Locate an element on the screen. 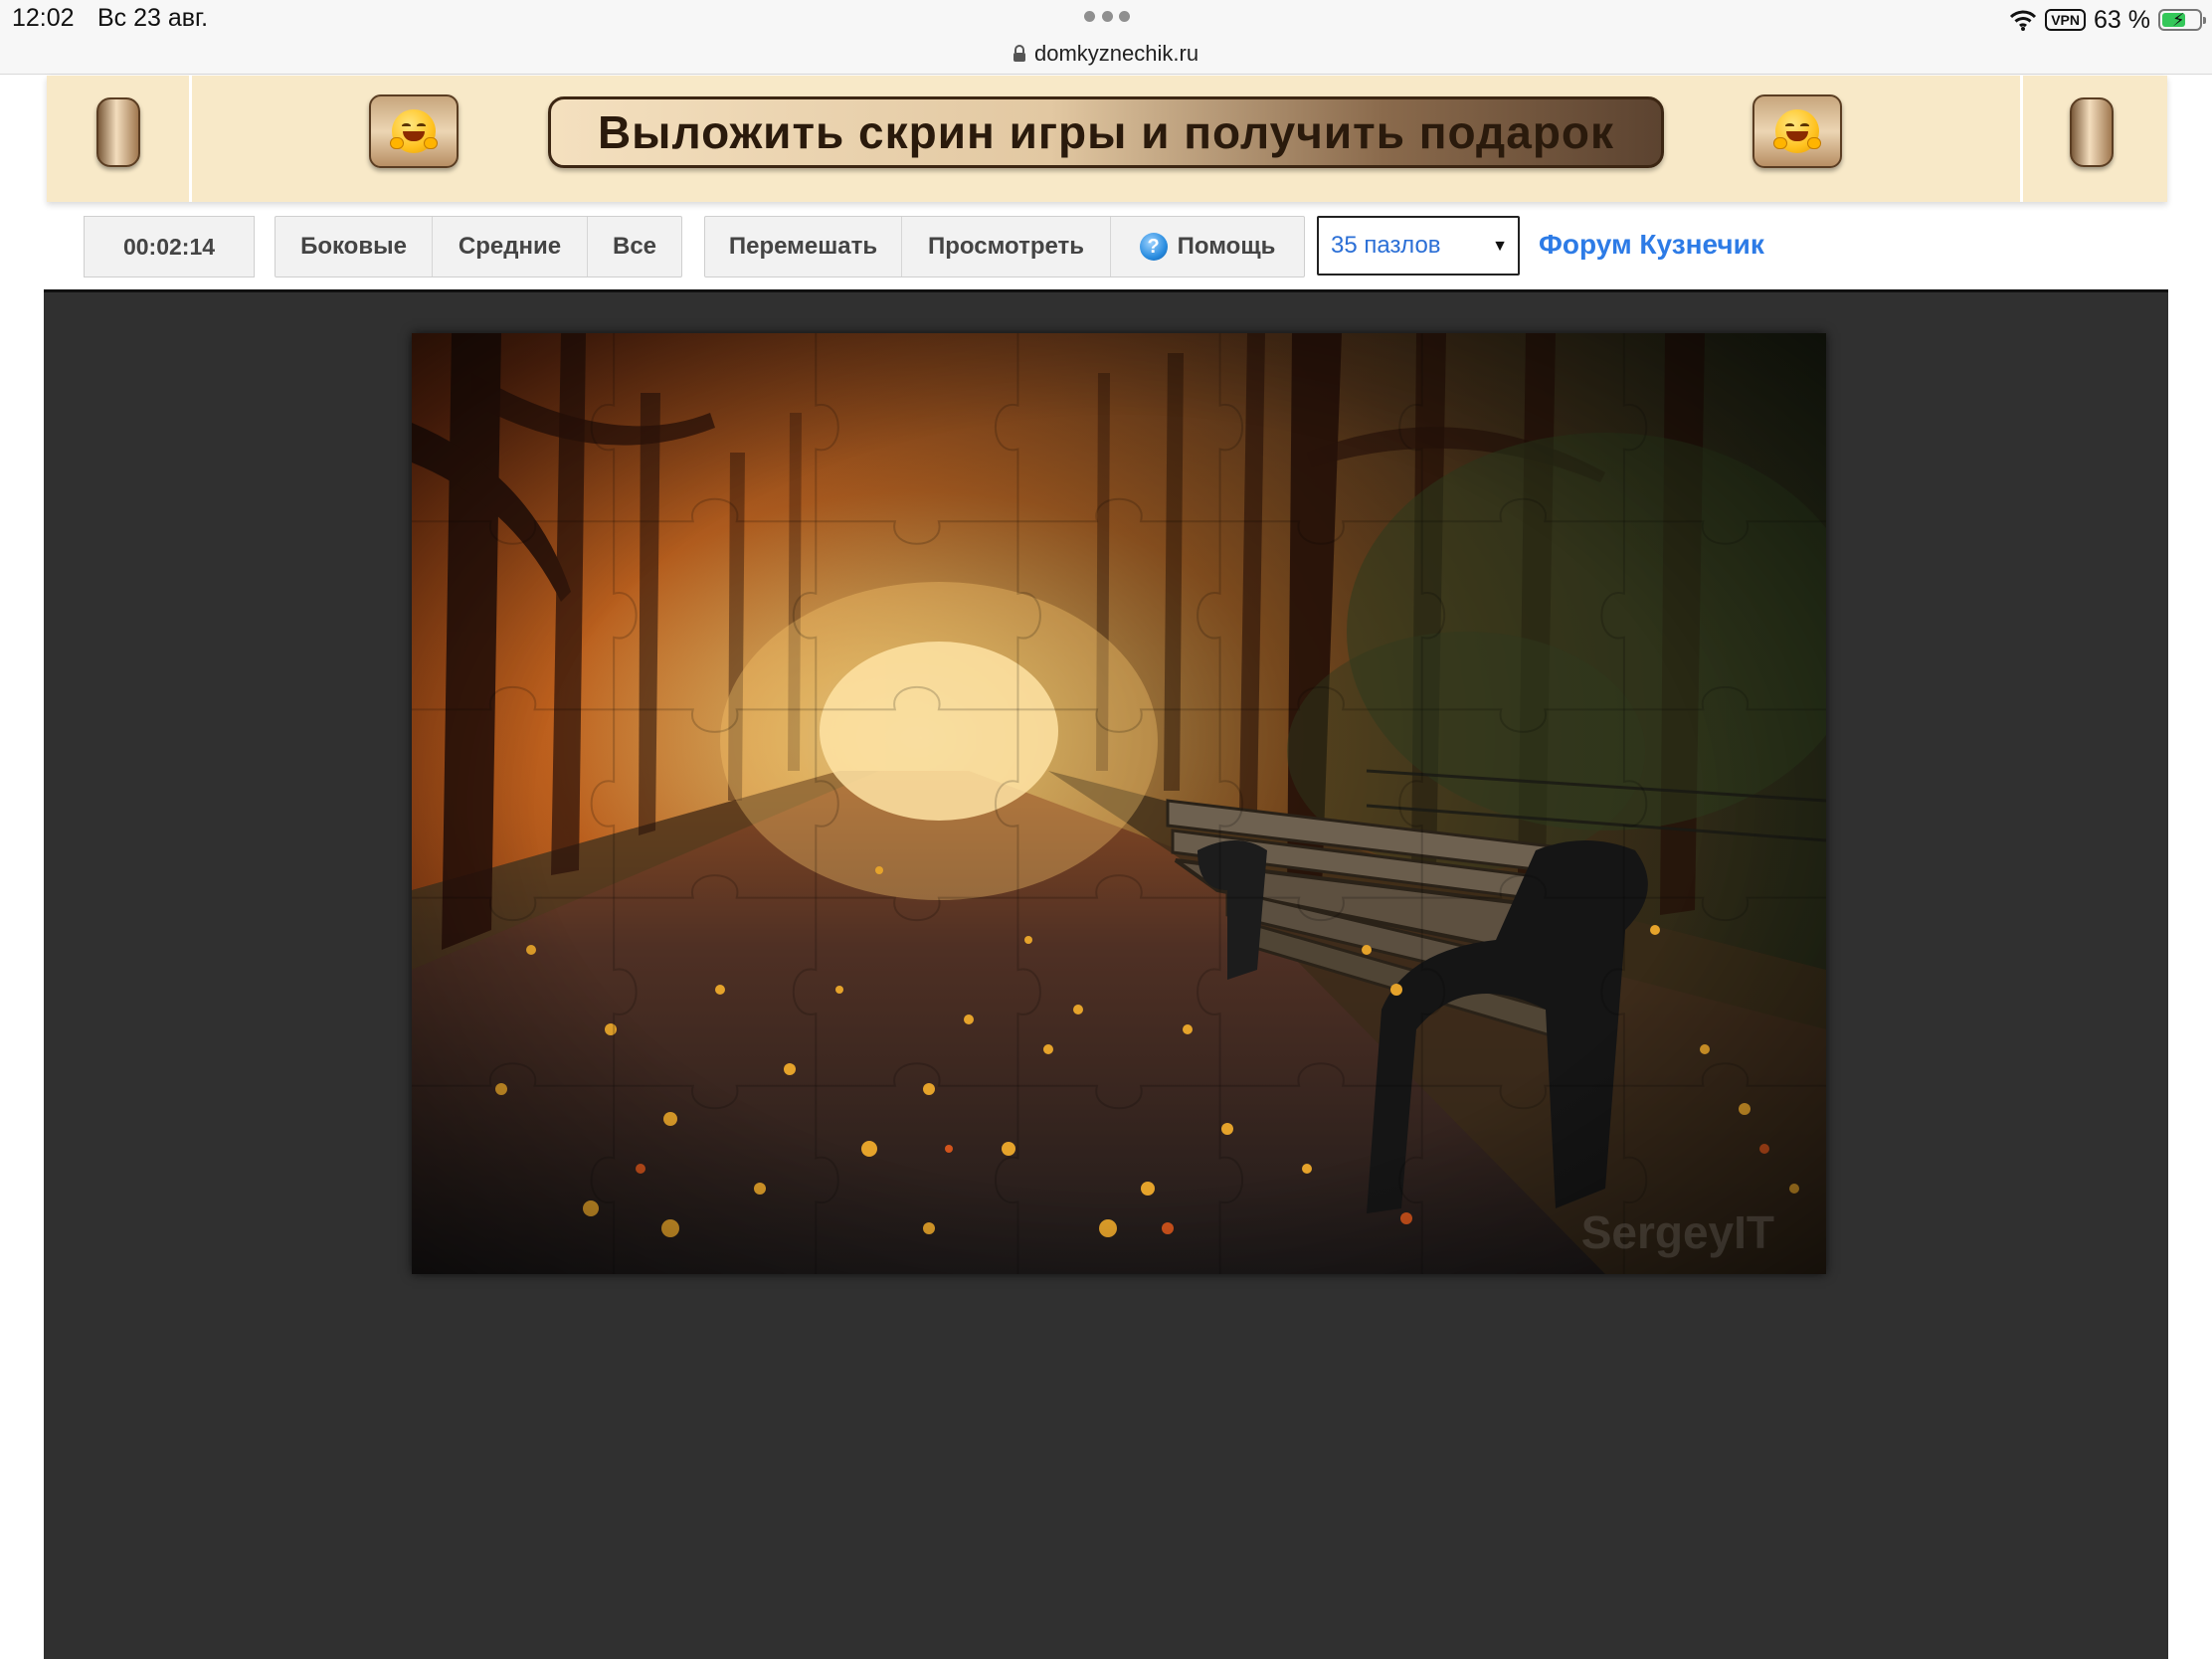 The width and height of the screenshot is (2212, 1659). help-icon: ? is located at coordinates (1153, 247).